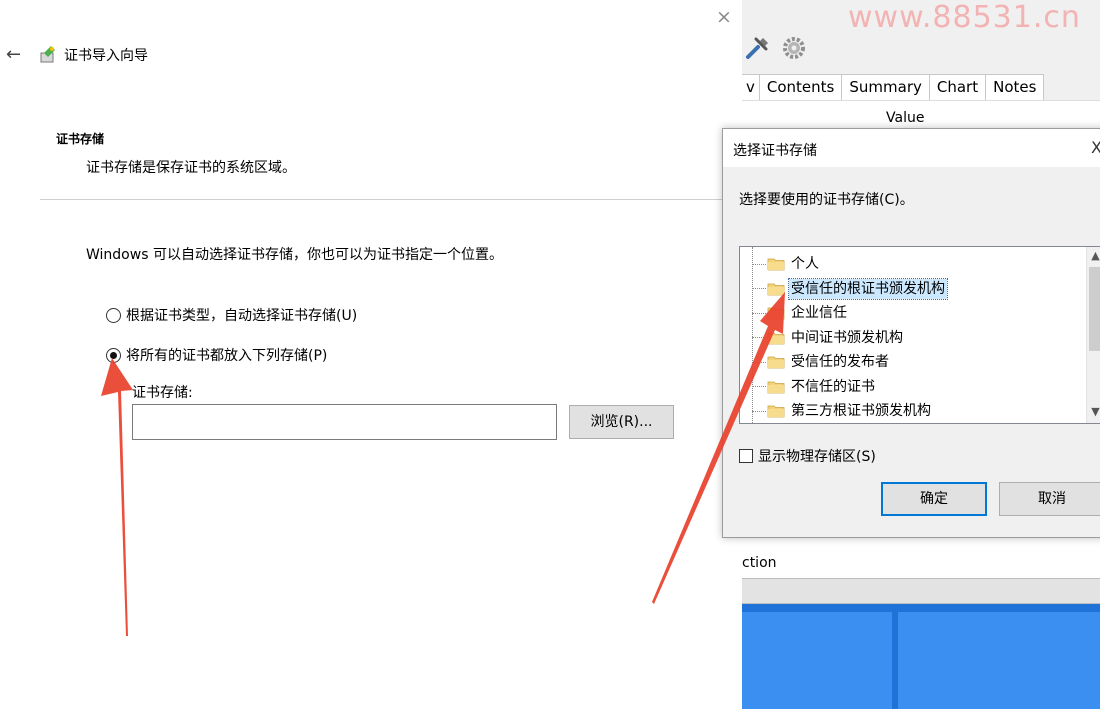 The image size is (1100, 709). I want to click on section-description: 证书存储是保存证书的系统区域。, so click(191, 168).